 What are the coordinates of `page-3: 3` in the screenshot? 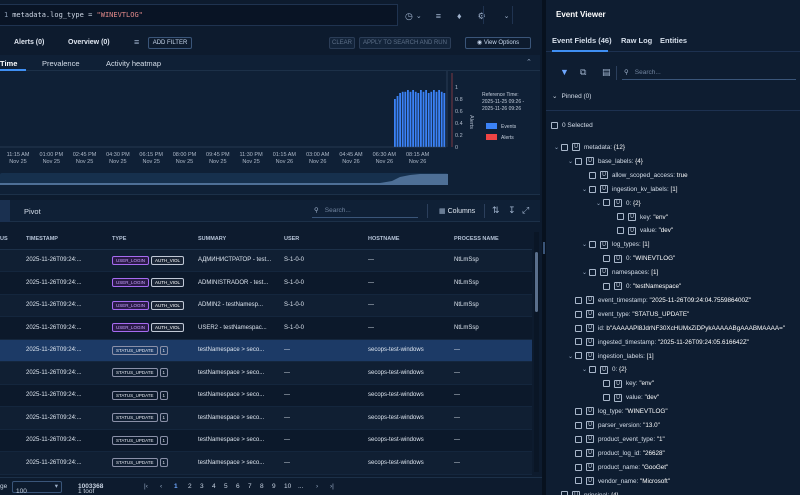 It's located at (202, 486).